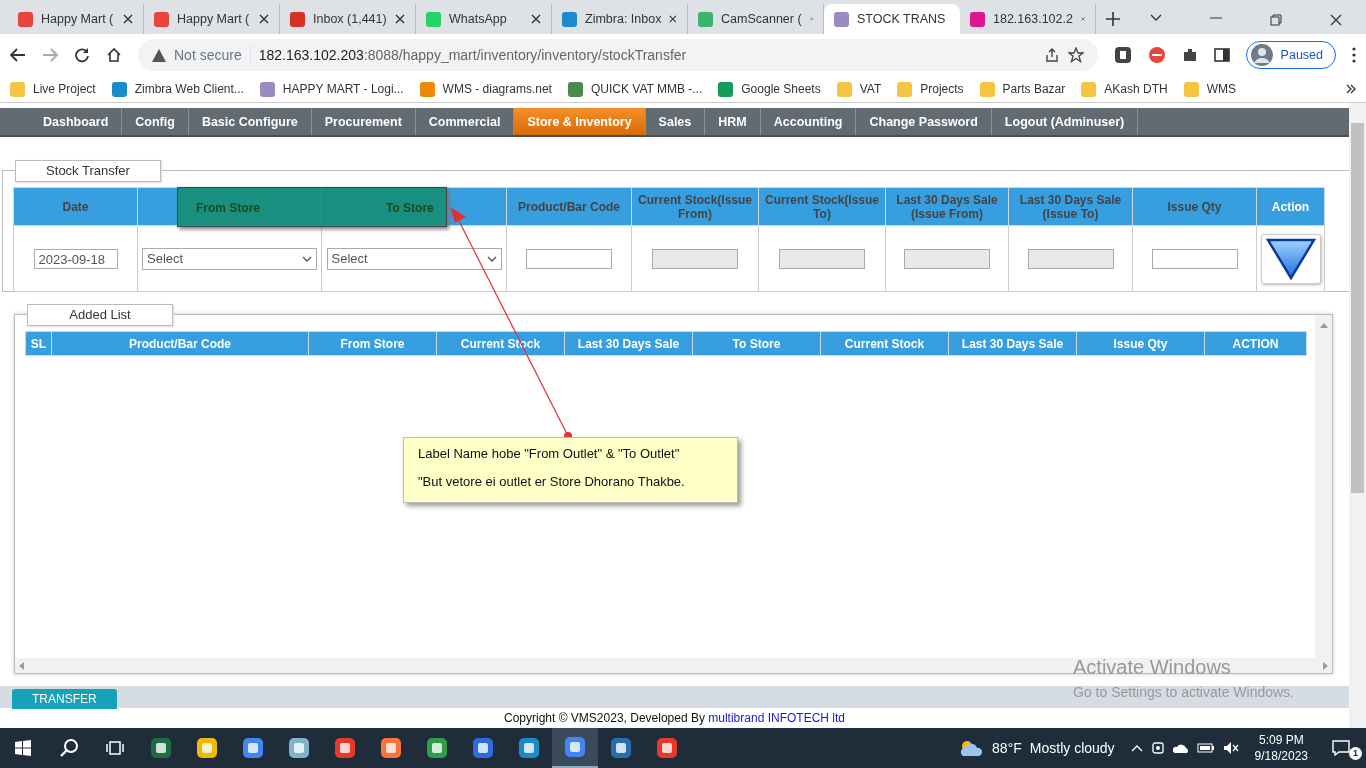 This screenshot has height=768, width=1366. What do you see at coordinates (100, 315) in the screenshot?
I see `section-legend: Added List` at bounding box center [100, 315].